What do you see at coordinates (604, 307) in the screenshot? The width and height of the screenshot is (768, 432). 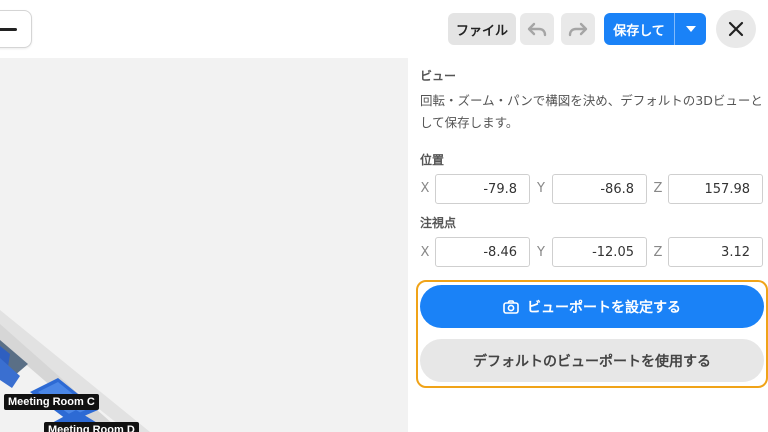 I see `set-viewport-label: ビューポートを設定する` at bounding box center [604, 307].